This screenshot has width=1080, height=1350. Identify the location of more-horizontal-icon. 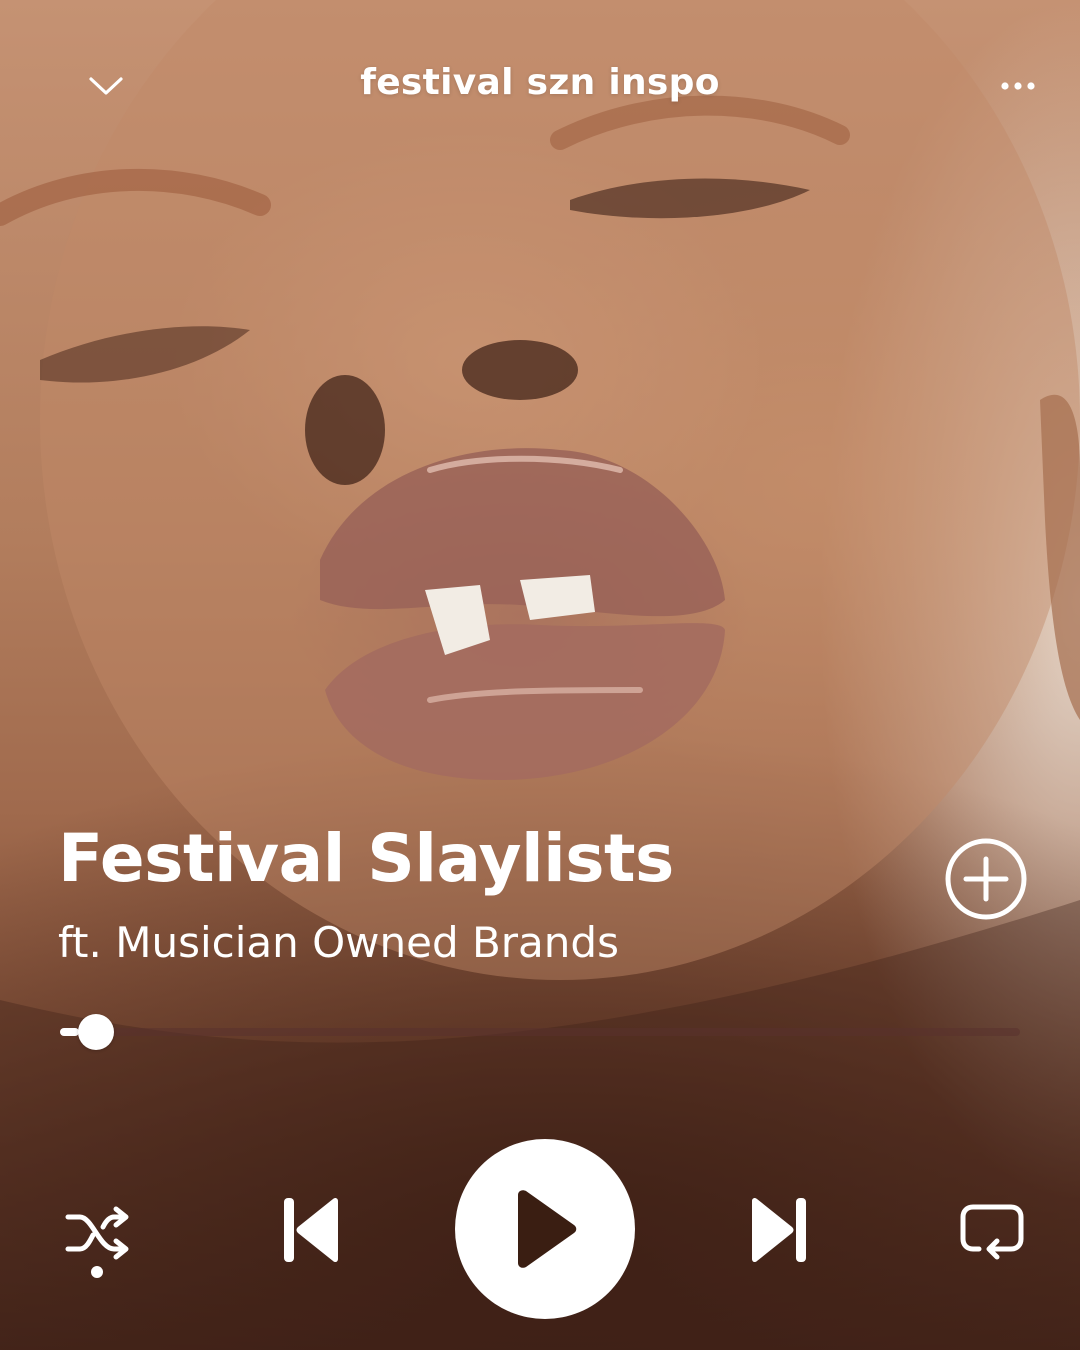
(1018, 86).